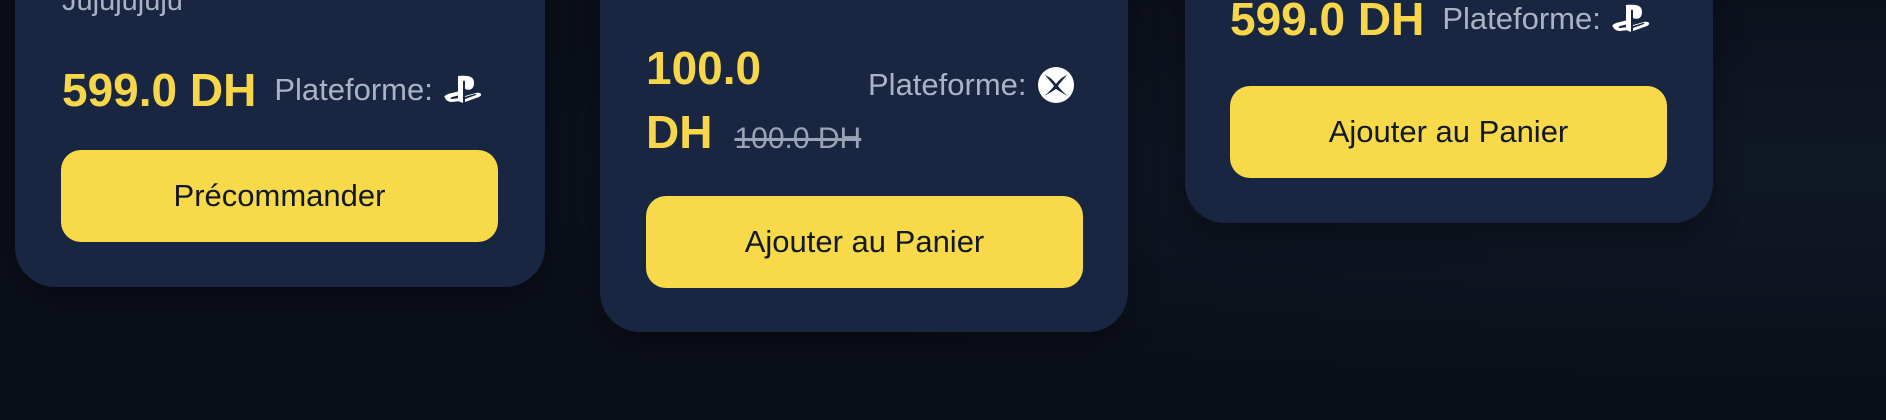 This screenshot has height=420, width=1886. I want to click on product-card-3: 599.0 DH Plateforme: Ajouter au Panier, so click(1449, 111).